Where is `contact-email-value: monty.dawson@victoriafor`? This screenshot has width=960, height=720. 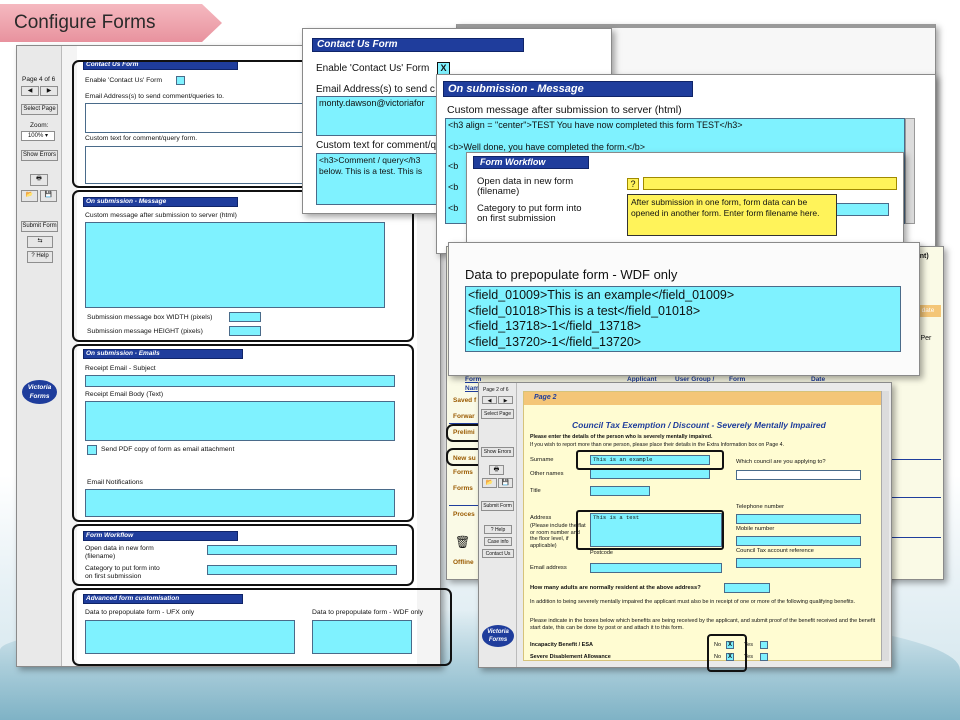 contact-email-value: monty.dawson@victoriafor is located at coordinates (372, 103).